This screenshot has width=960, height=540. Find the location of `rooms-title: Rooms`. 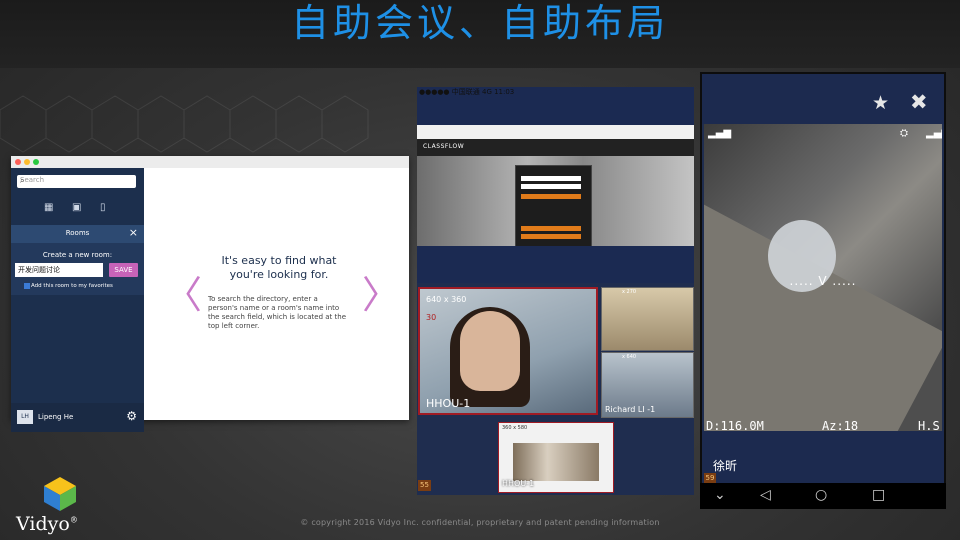

rooms-title: Rooms is located at coordinates (77, 233).